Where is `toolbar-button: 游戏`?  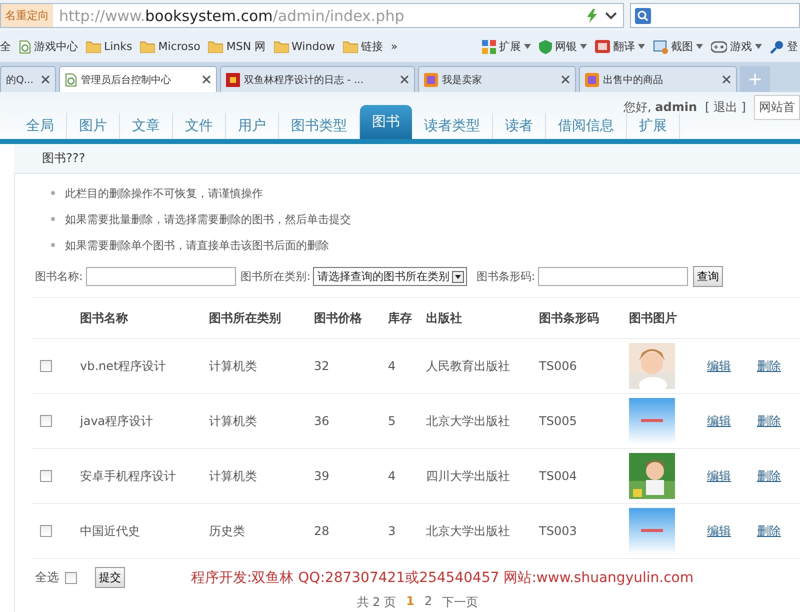
toolbar-button: 游戏 is located at coordinates (736, 46).